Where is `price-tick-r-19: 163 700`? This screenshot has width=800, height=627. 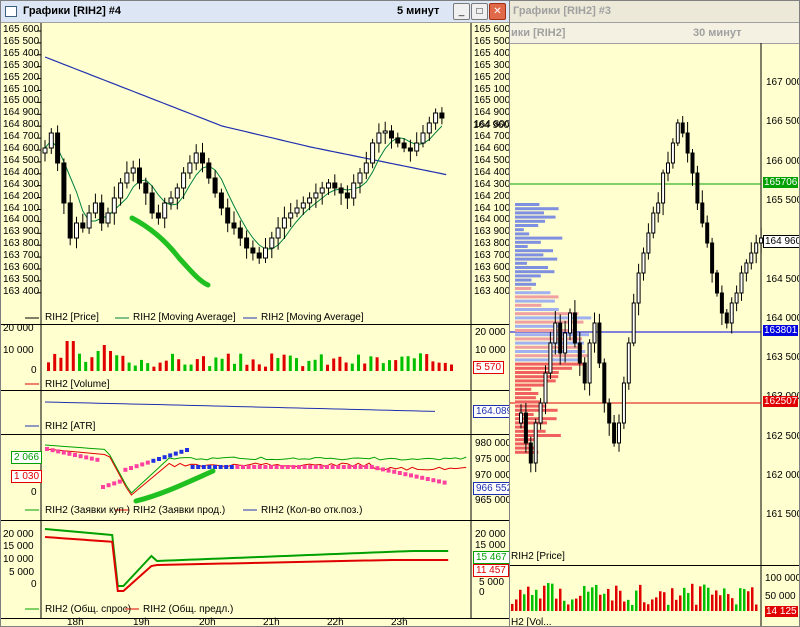
price-tick-r-19: 163 700 is located at coordinates (492, 256).